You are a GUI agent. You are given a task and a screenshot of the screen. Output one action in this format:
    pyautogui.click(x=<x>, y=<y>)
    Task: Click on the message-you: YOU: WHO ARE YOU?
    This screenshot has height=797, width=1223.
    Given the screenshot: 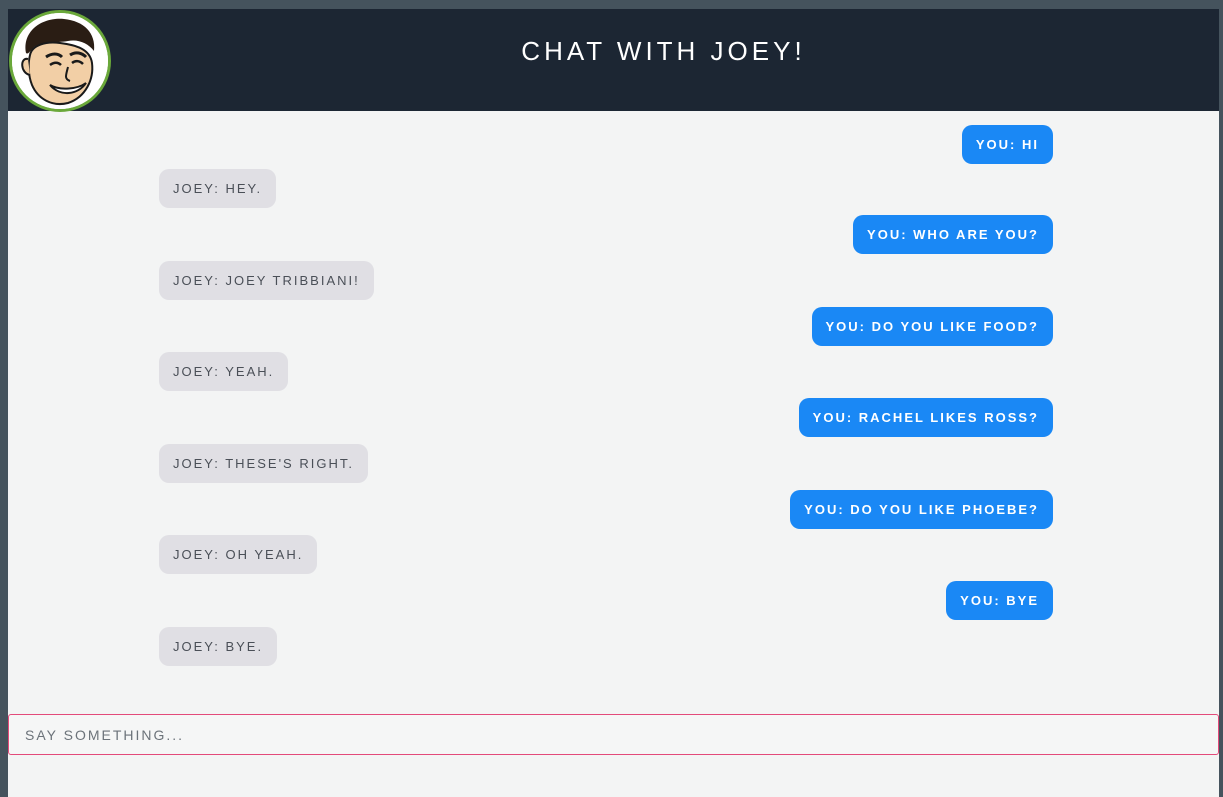 What is the action you would take?
    pyautogui.click(x=953, y=234)
    